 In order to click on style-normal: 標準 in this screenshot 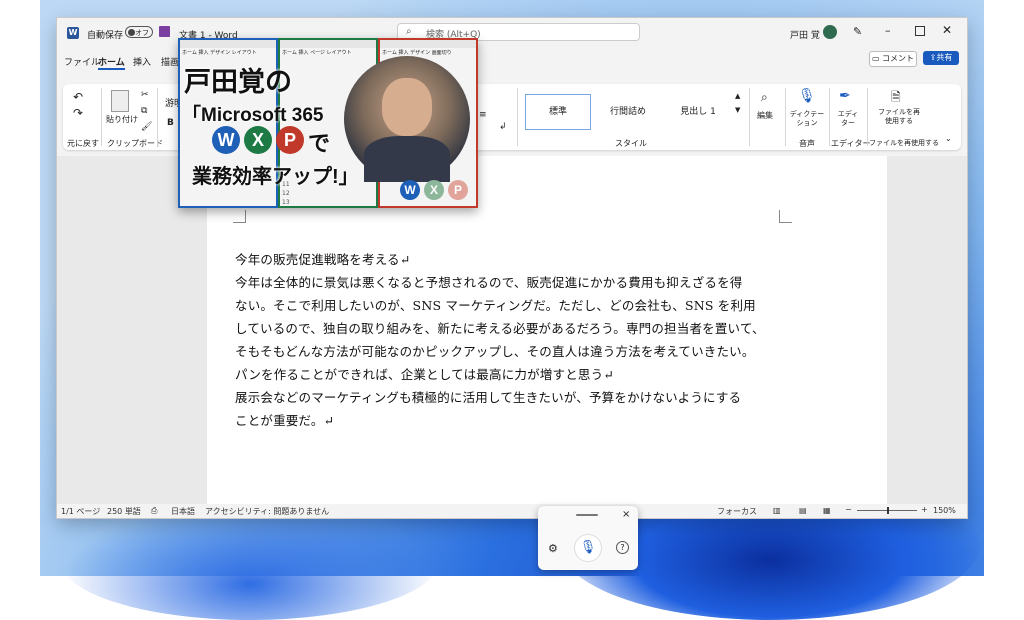, I will do `click(558, 112)`.